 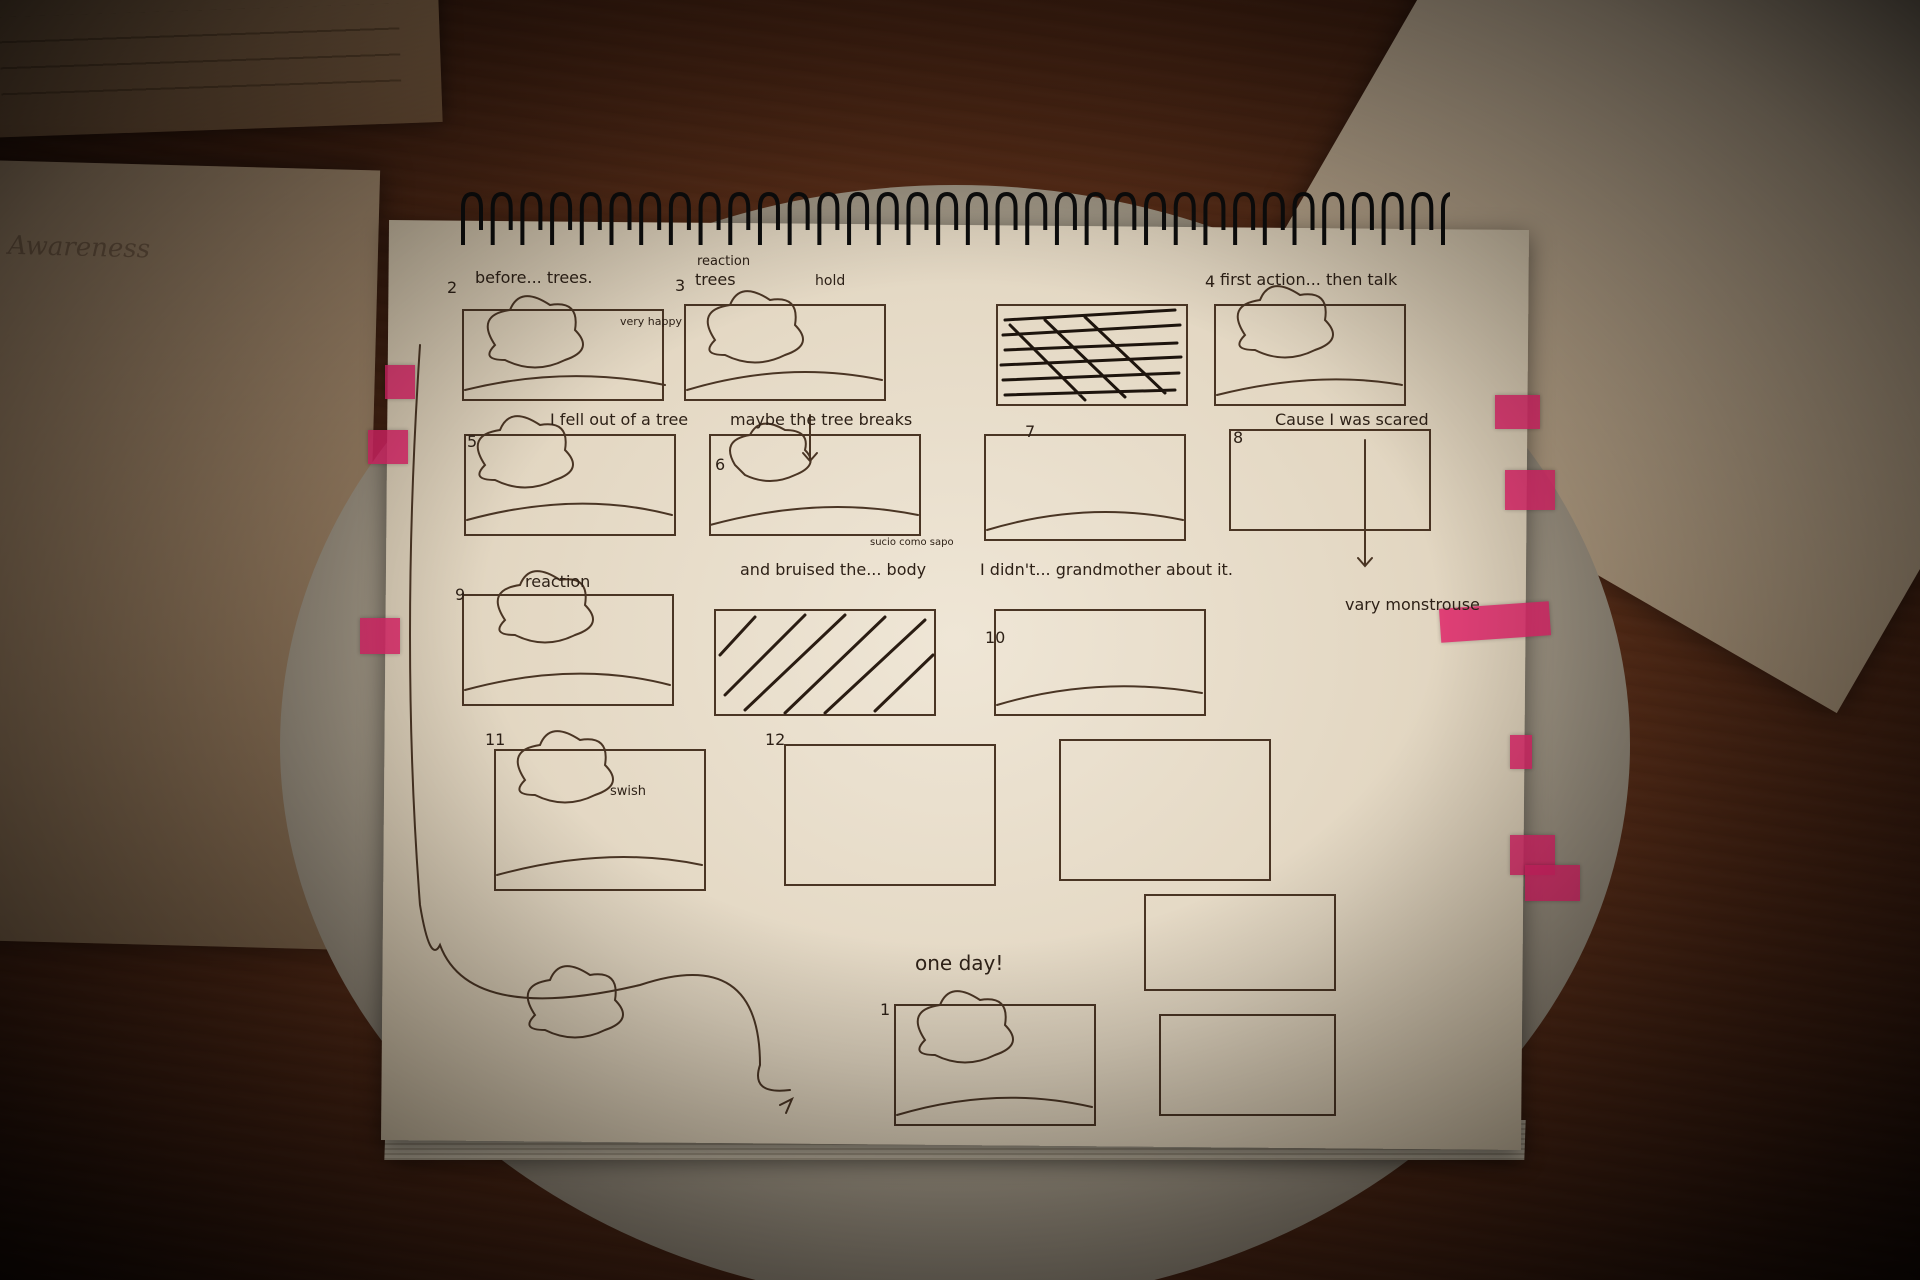 What do you see at coordinates (1030, 431) in the screenshot?
I see `panel-7-number: 7` at bounding box center [1030, 431].